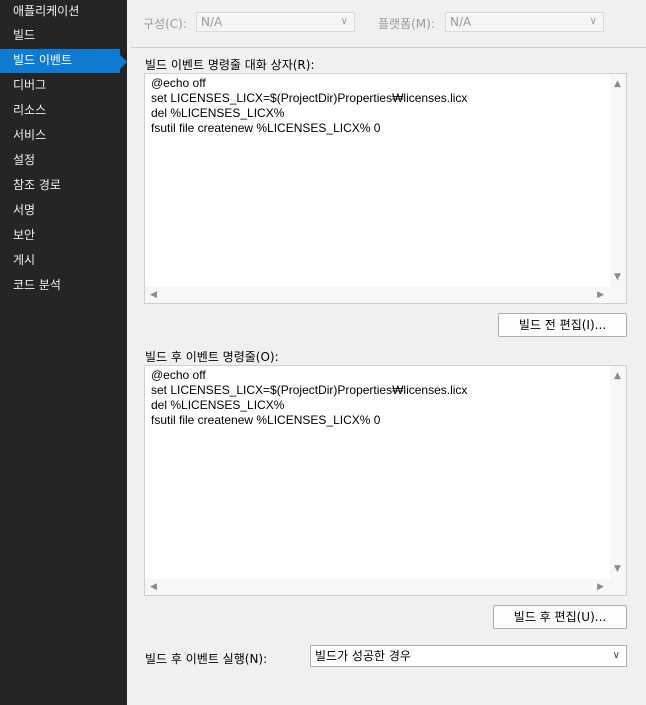 This screenshot has height=705, width=646. Describe the element at coordinates (60, 211) in the screenshot. I see `sidebar-item-signing: 서명` at that location.